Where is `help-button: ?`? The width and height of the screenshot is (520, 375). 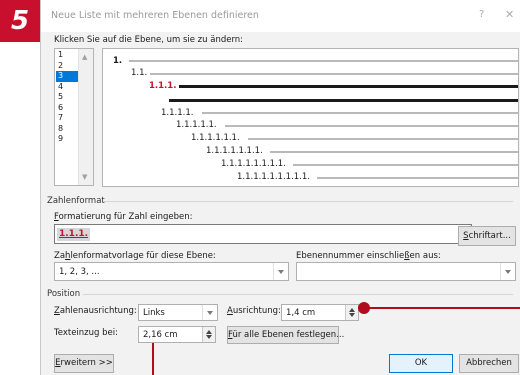
help-button: ? is located at coordinates (481, 14).